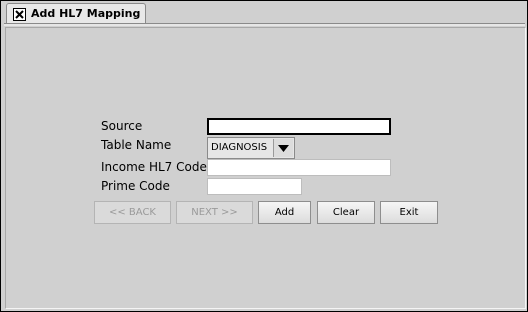 This screenshot has height=312, width=528. I want to click on tab-divider, so click(264, 24).